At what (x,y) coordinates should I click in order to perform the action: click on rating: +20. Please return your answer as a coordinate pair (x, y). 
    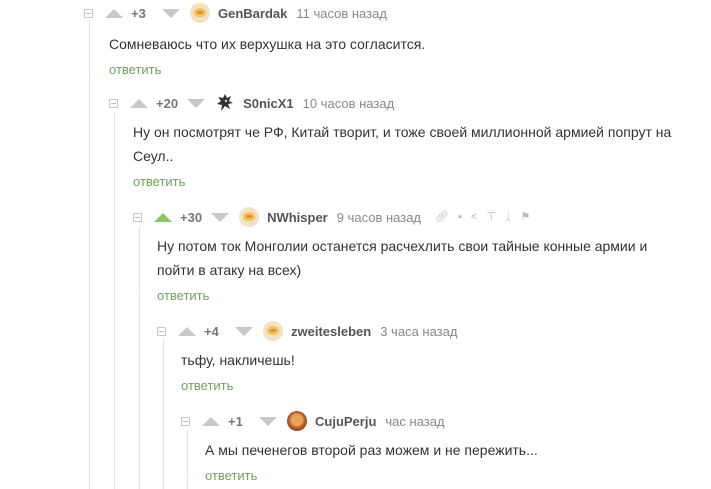
    Looking at the image, I should click on (167, 103).